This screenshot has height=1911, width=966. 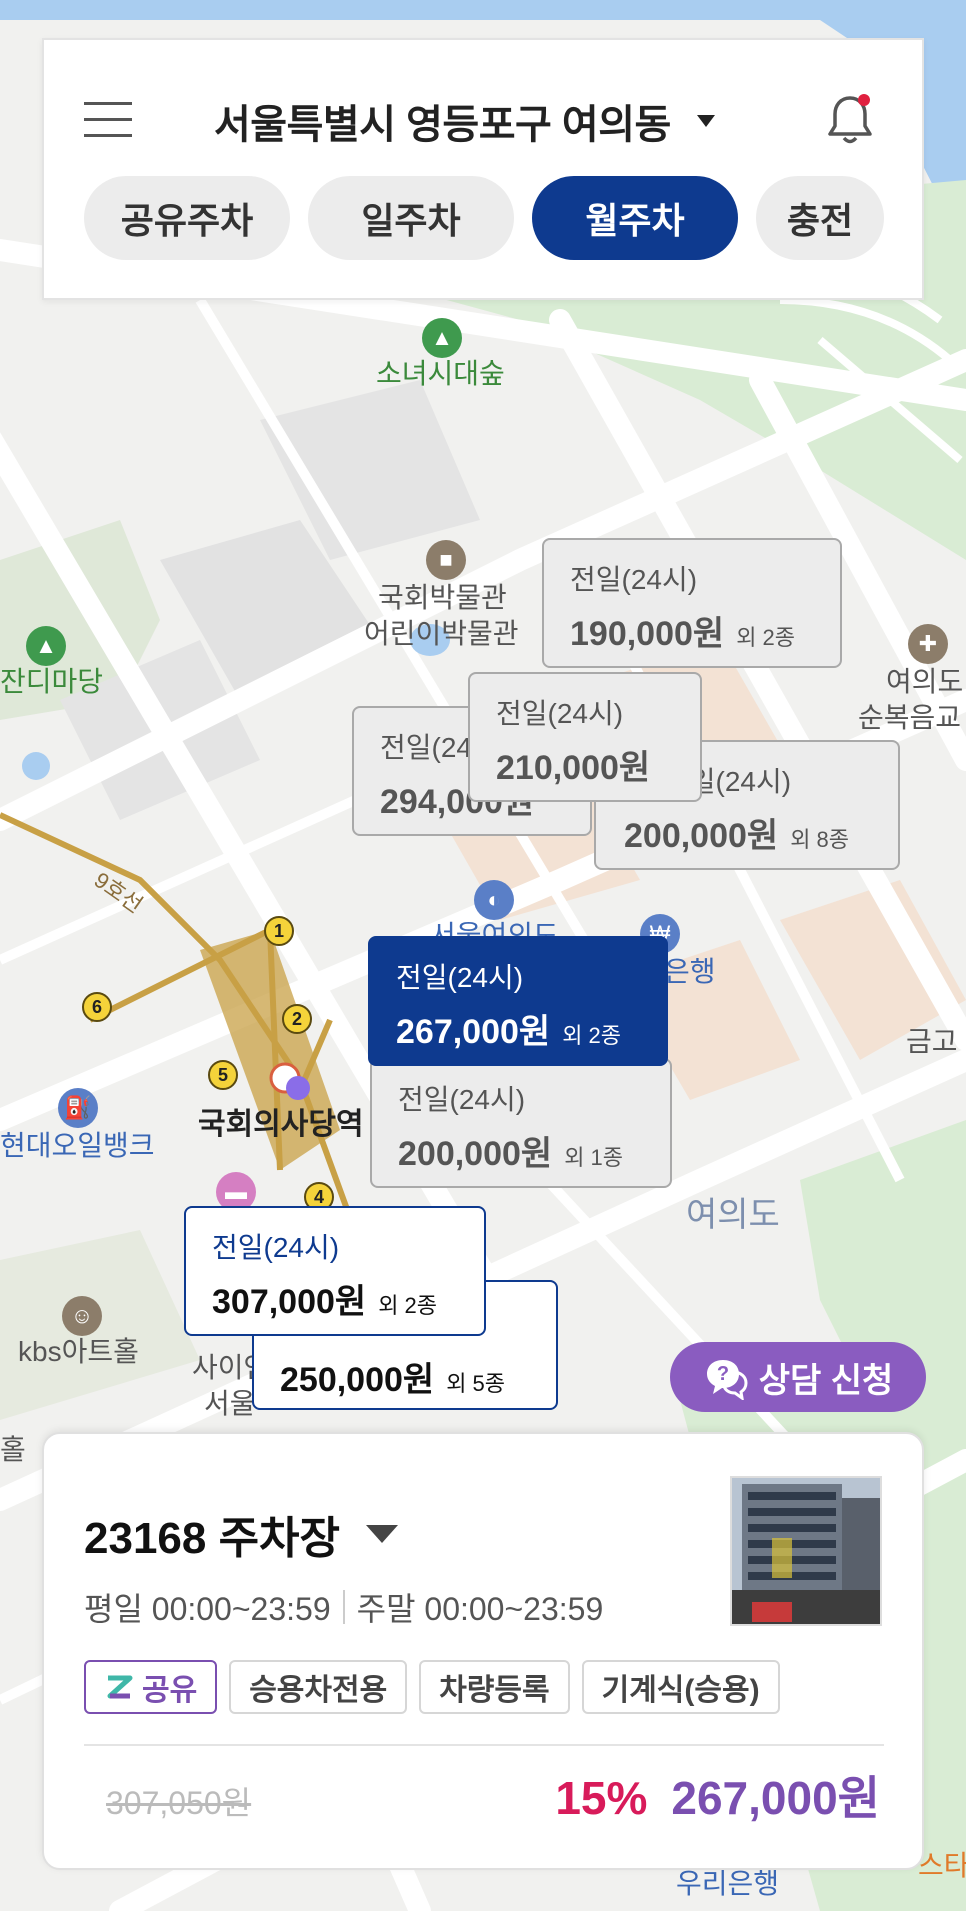 What do you see at coordinates (179, 1803) in the screenshot?
I see `original-price: 307,050원` at bounding box center [179, 1803].